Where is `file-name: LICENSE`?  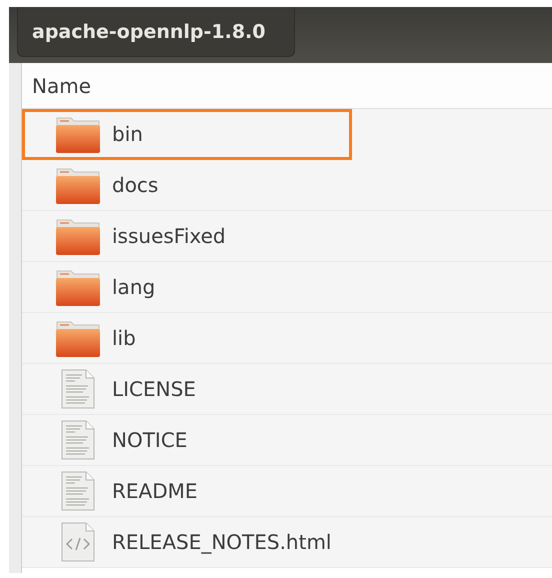
file-name: LICENSE is located at coordinates (154, 389).